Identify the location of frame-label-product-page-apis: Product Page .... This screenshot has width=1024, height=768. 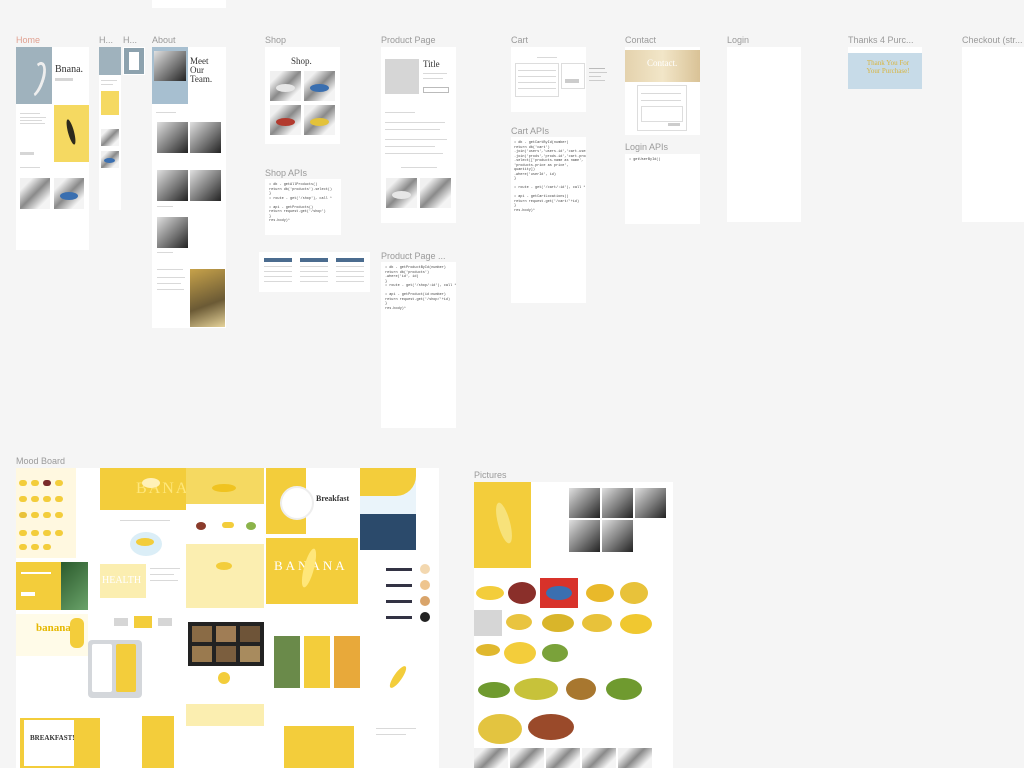
(413, 256).